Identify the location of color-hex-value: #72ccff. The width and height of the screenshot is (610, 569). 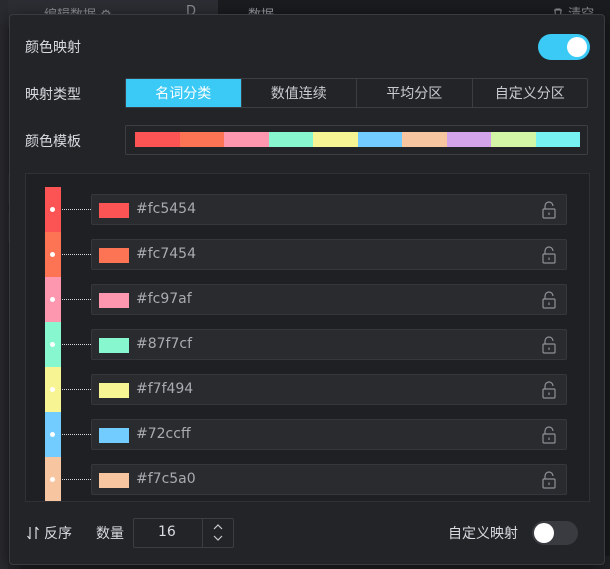
(163, 434).